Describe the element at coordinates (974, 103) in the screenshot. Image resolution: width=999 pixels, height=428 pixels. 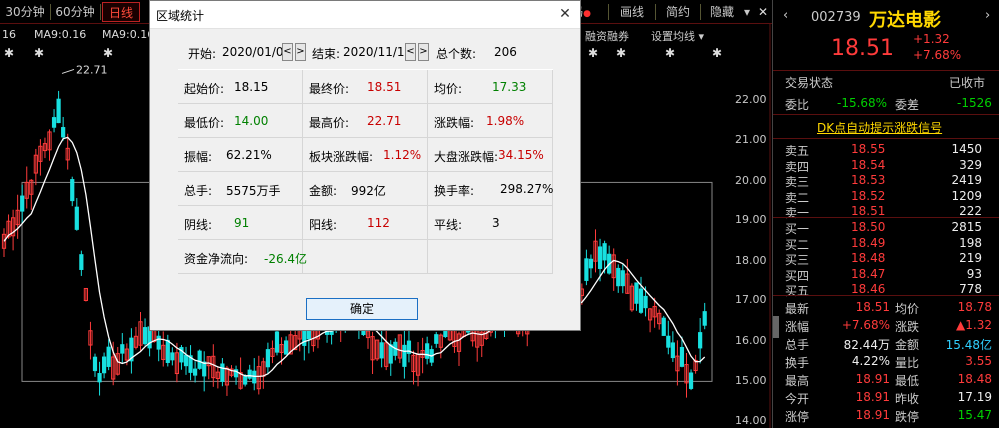
I see `weicha-value: -1526` at that location.